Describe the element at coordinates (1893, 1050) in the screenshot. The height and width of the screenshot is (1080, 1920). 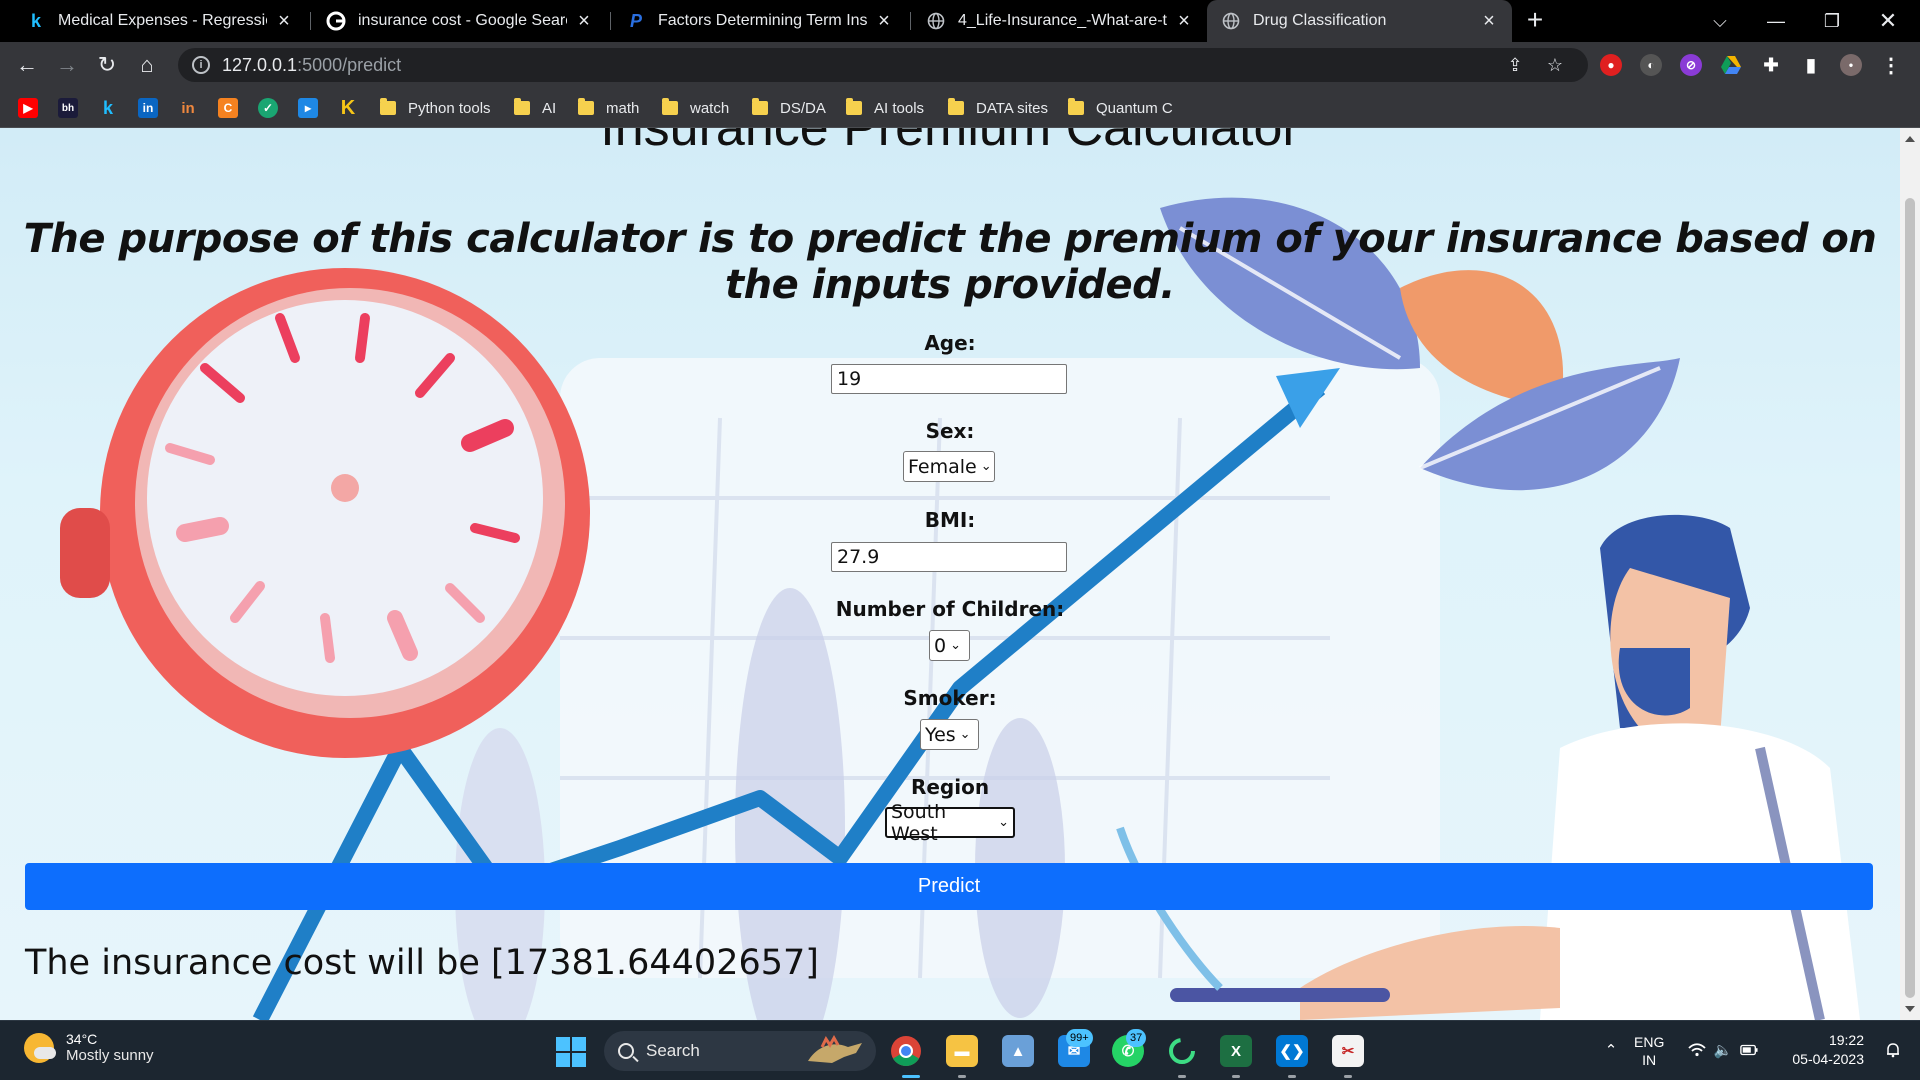
I see `notification-bell-icon` at that location.